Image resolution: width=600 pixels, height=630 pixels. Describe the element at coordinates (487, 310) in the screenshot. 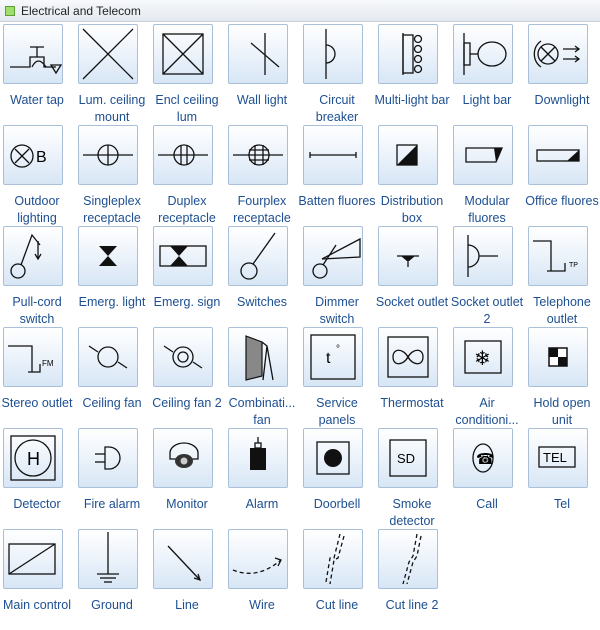

I see `shape-label: Socket outlet 2` at that location.